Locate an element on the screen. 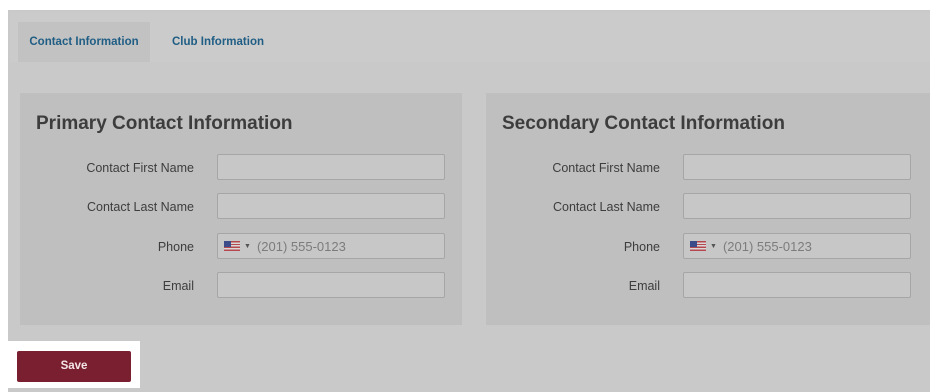 This screenshot has width=930, height=392. primary-phone-input: ▼ (201) 555-0123 is located at coordinates (331, 246).